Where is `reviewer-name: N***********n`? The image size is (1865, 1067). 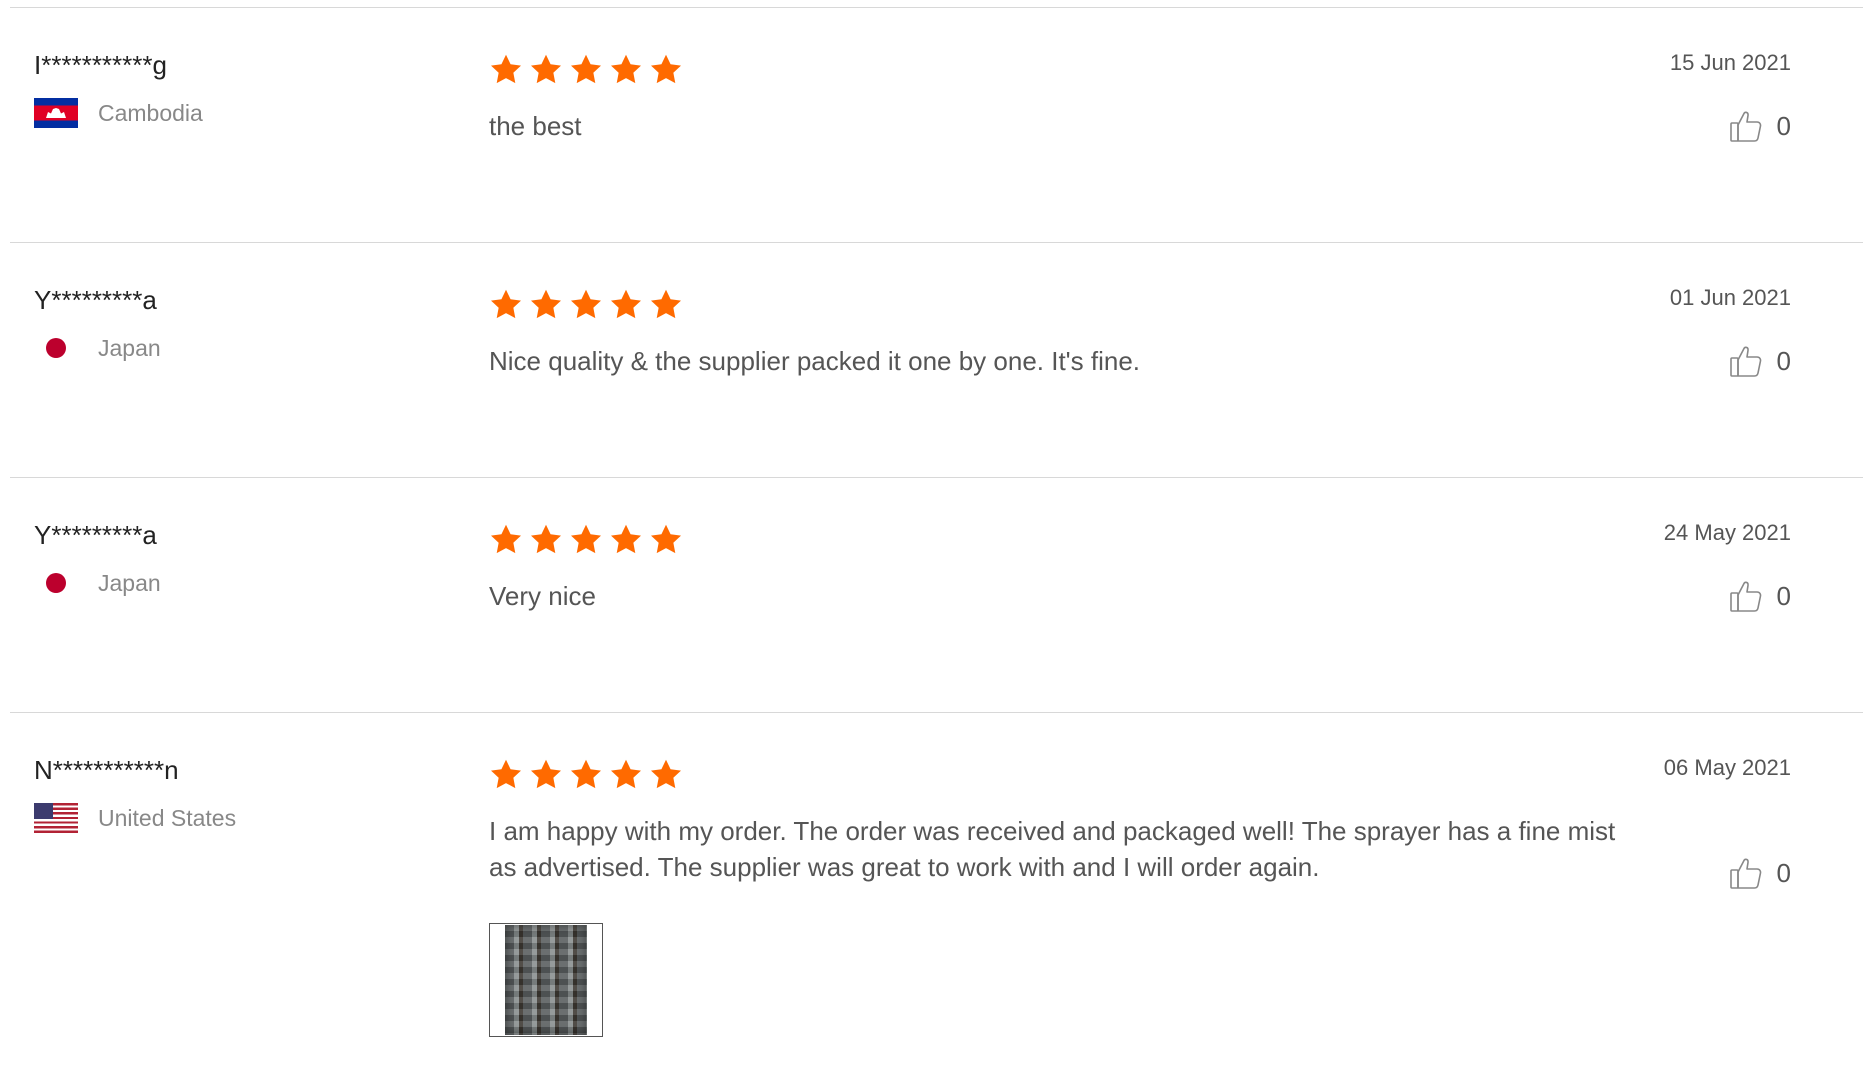 reviewer-name: N***********n is located at coordinates (106, 770).